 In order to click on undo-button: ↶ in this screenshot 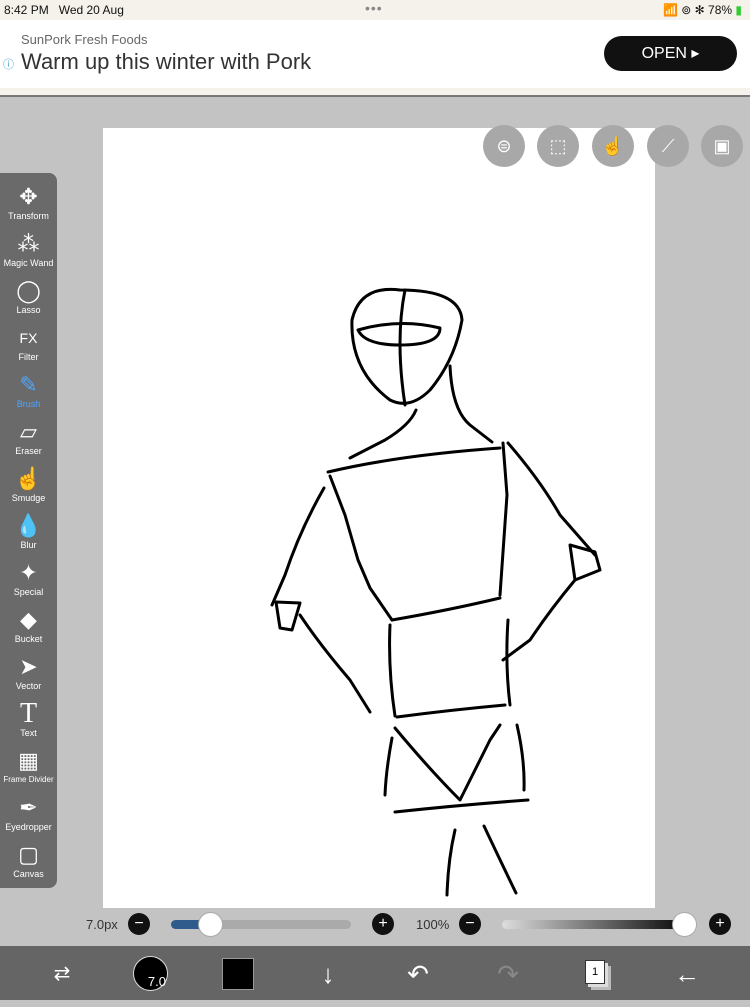, I will do `click(418, 974)`.